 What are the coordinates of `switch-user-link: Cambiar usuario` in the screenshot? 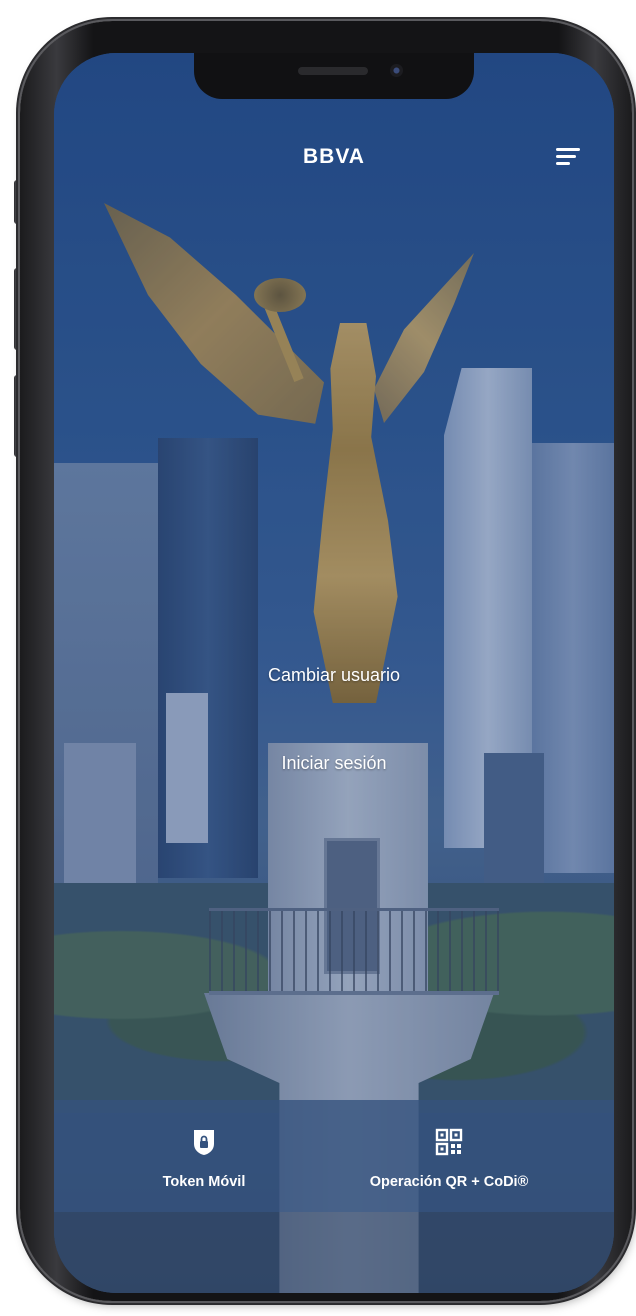 It's located at (334, 675).